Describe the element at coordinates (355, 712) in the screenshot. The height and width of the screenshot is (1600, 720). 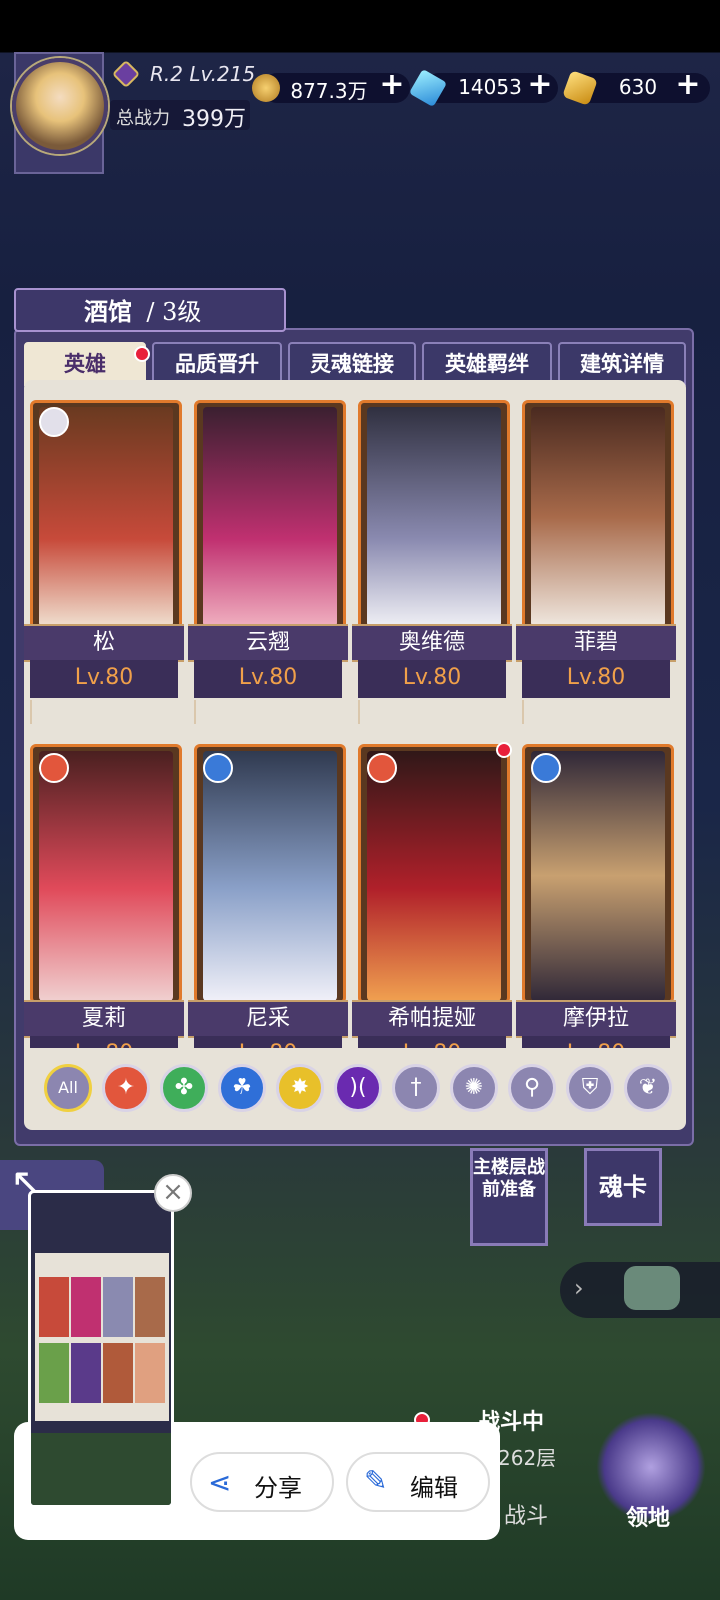
I see `row-ornament` at that location.